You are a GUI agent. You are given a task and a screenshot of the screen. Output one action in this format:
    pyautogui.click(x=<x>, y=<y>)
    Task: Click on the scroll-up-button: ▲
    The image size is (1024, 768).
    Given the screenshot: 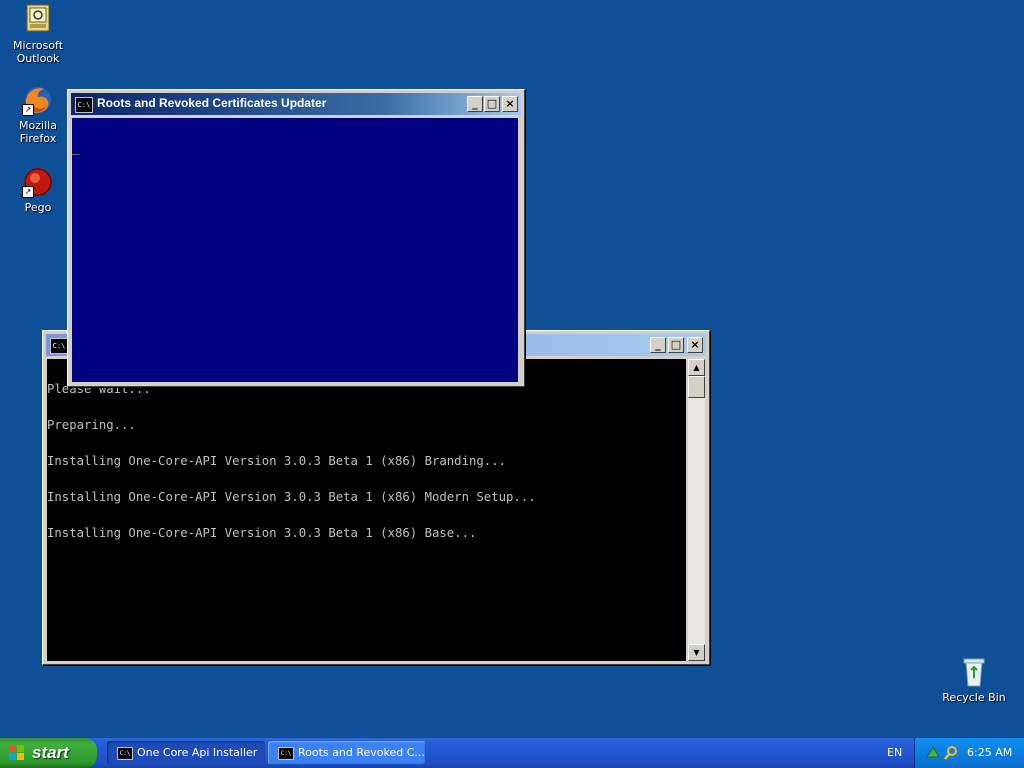 What is the action you would take?
    pyautogui.click(x=696, y=367)
    